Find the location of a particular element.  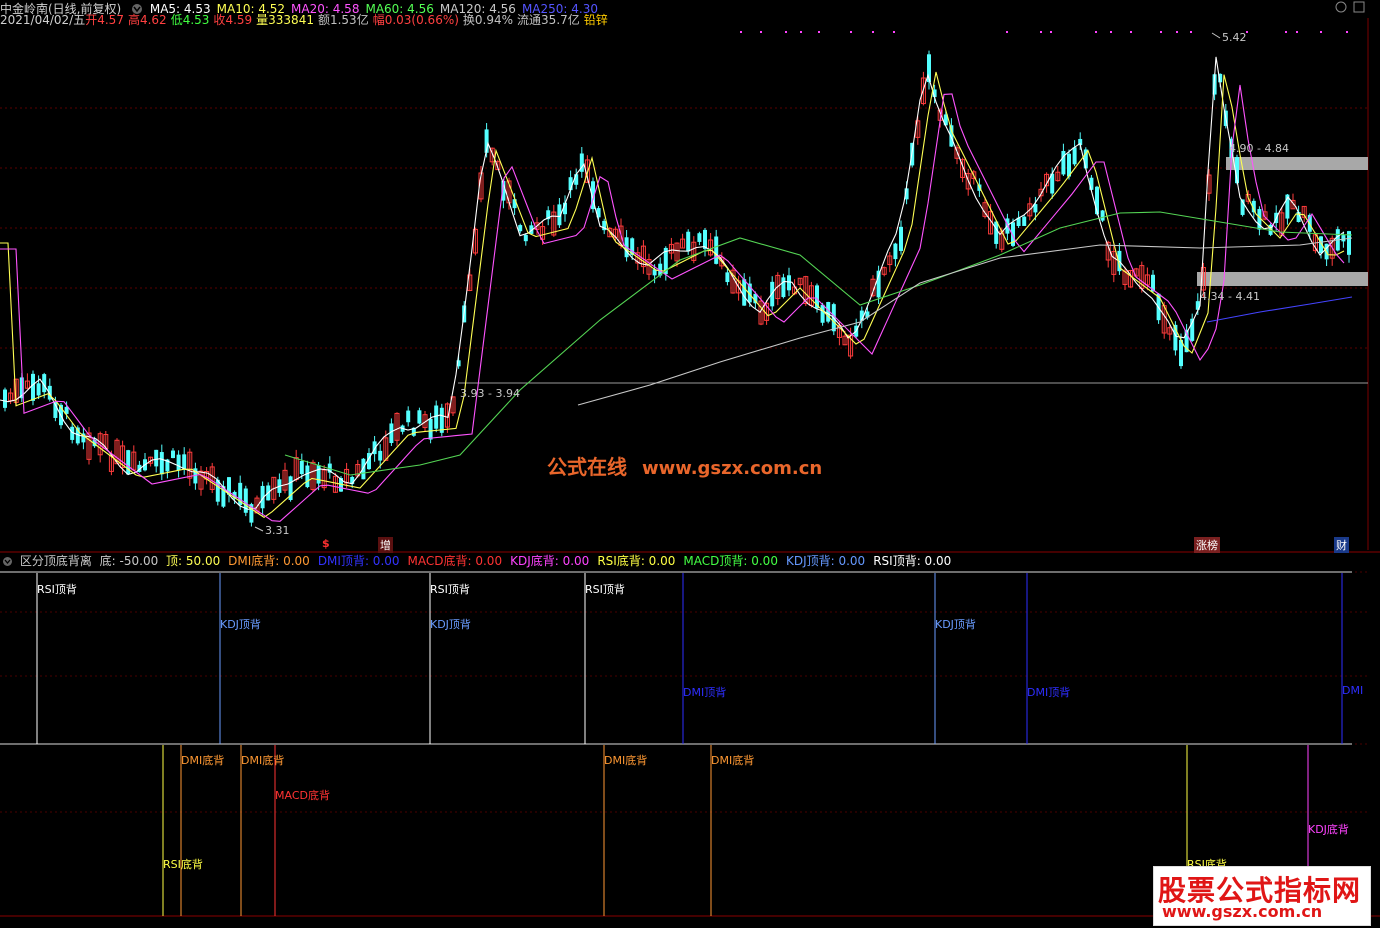

indicator-legend-item: RSI底背: 0.00 is located at coordinates (636, 561).